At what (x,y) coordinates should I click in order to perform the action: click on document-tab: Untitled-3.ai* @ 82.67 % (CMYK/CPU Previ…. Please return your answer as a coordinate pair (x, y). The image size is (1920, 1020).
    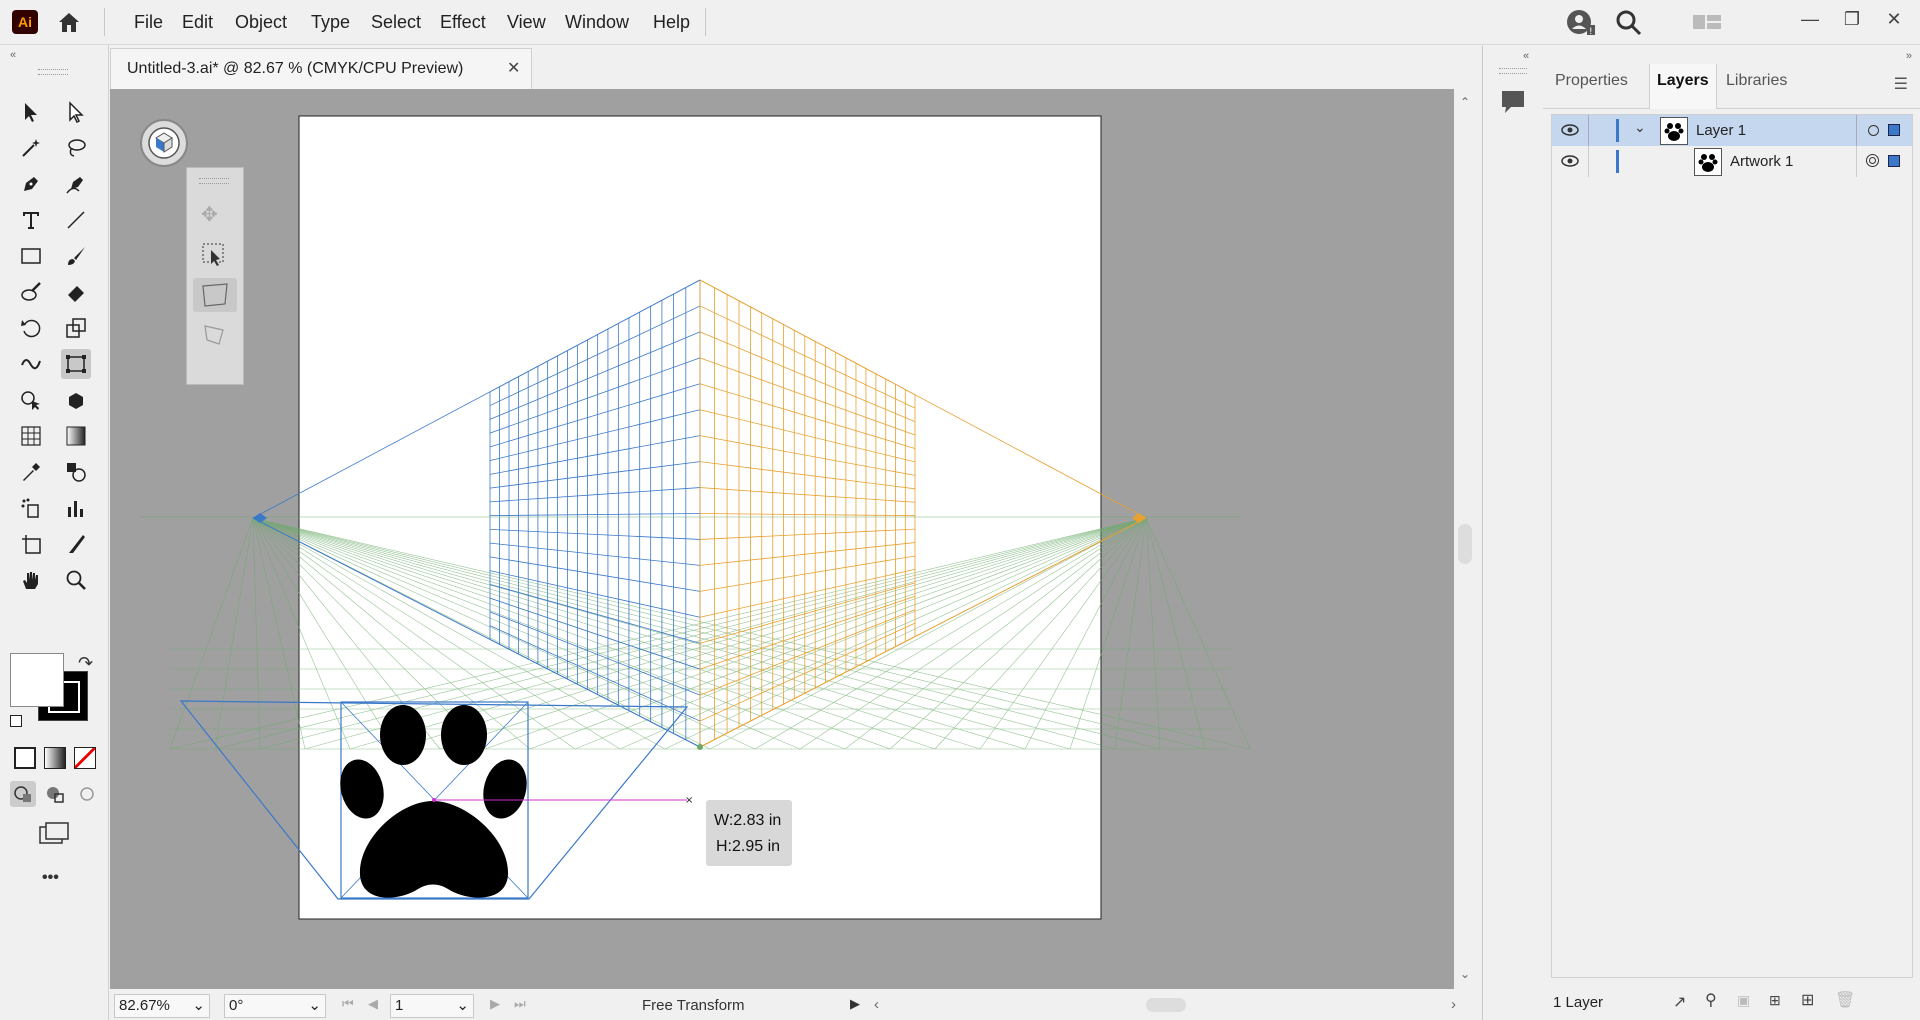
    Looking at the image, I should click on (321, 68).